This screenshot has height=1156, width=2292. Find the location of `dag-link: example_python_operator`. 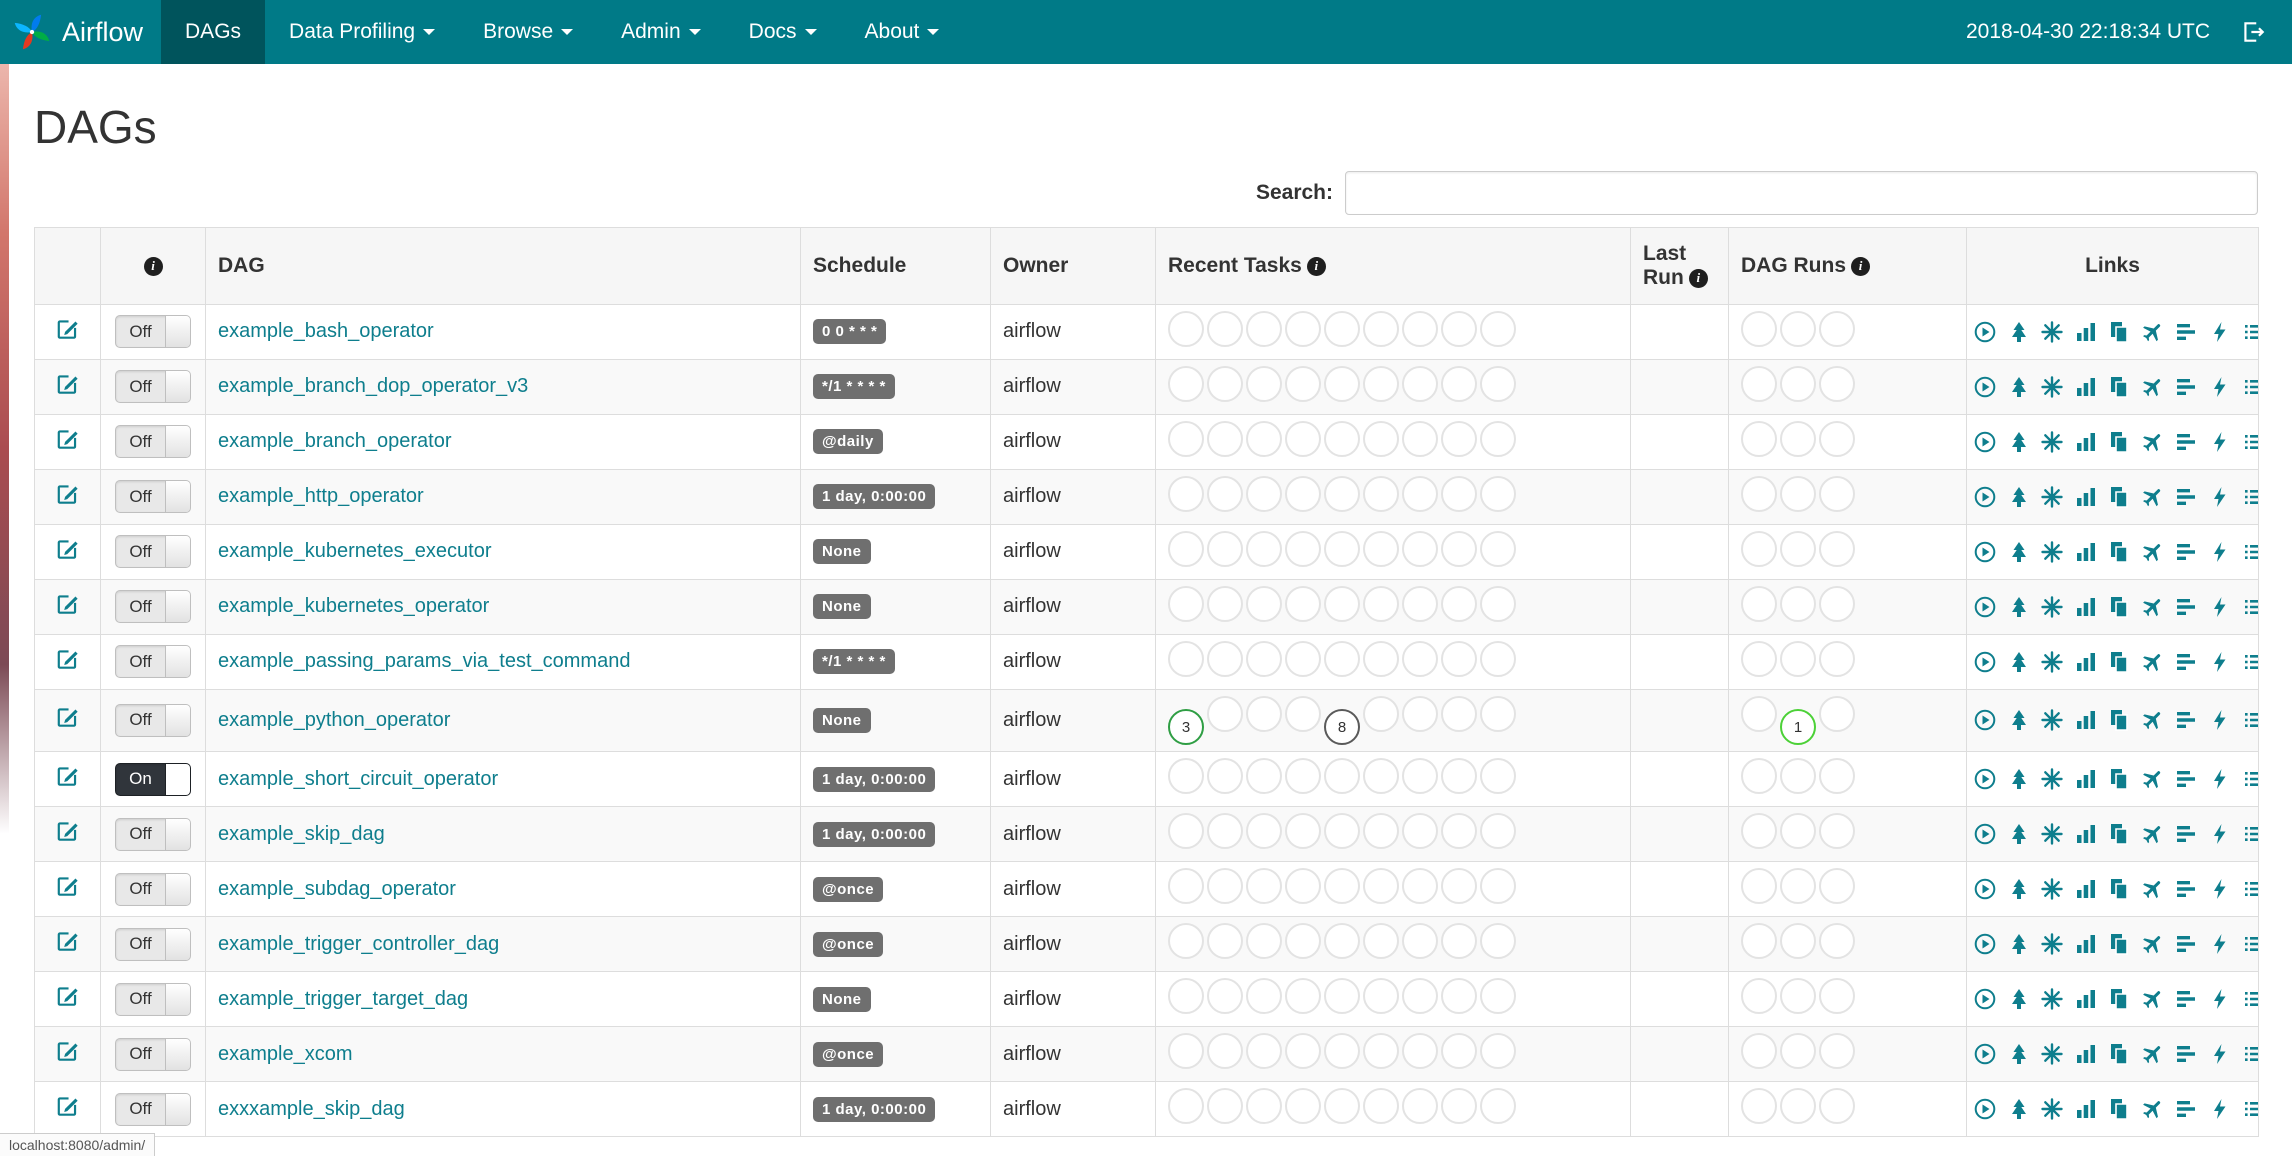

dag-link: example_python_operator is located at coordinates (334, 720).